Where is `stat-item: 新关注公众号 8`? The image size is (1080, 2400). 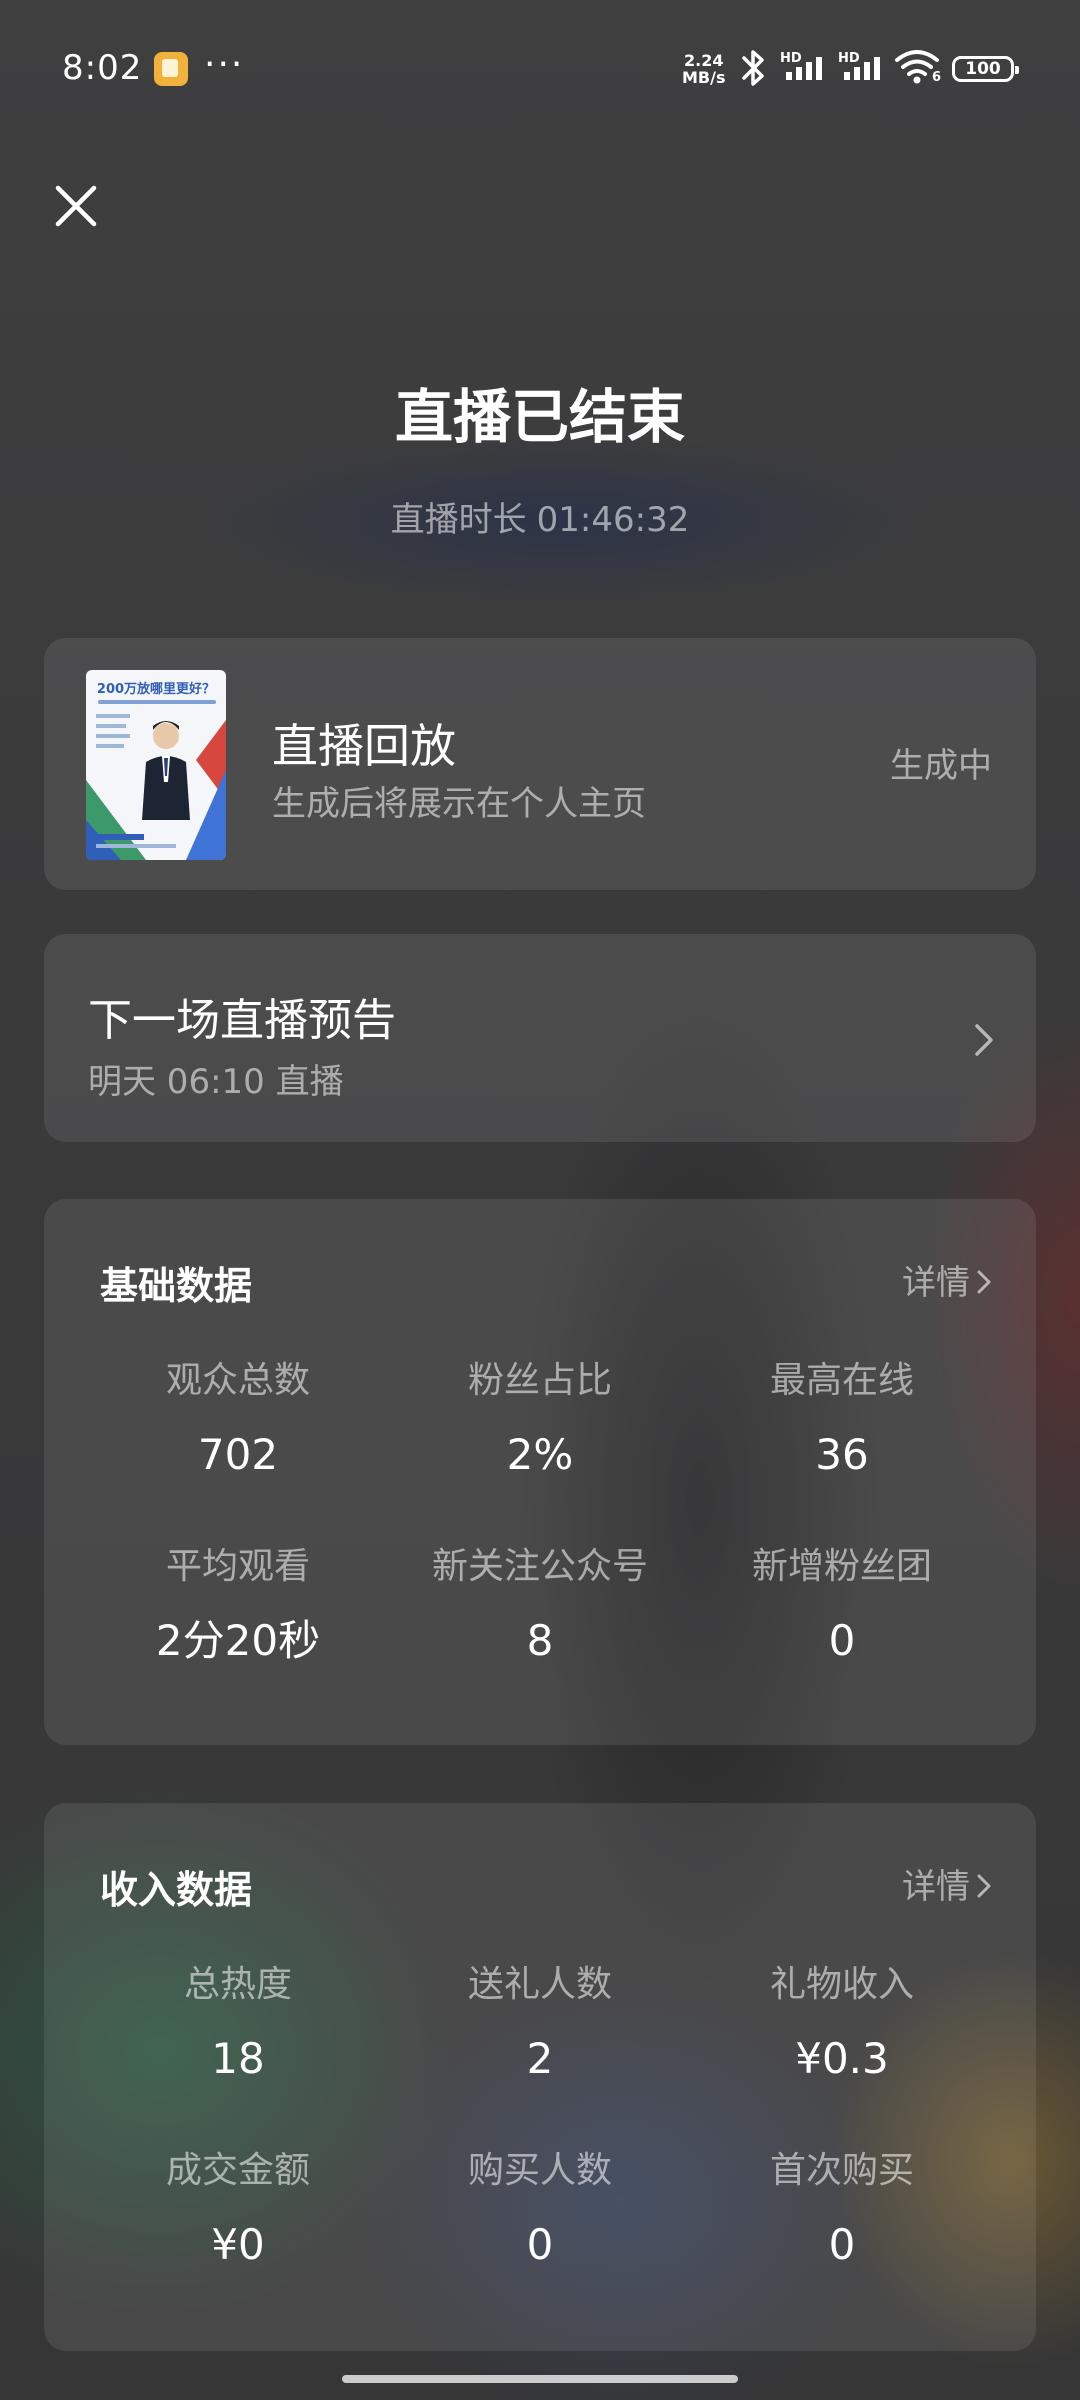 stat-item: 新关注公众号 8 is located at coordinates (540, 1605).